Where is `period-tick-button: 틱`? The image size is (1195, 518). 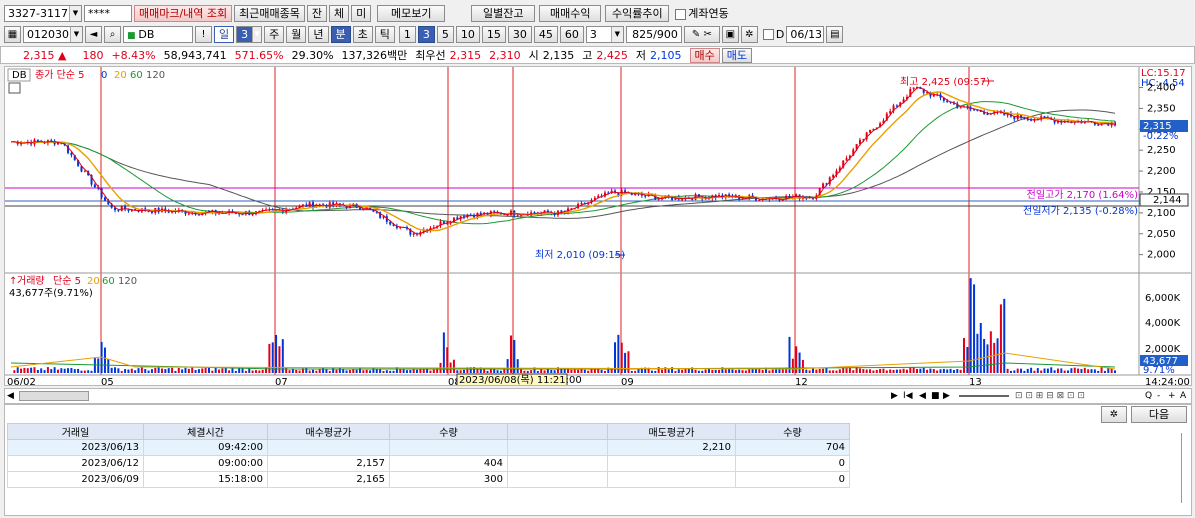
period-tick-button: 틱 is located at coordinates (384, 34).